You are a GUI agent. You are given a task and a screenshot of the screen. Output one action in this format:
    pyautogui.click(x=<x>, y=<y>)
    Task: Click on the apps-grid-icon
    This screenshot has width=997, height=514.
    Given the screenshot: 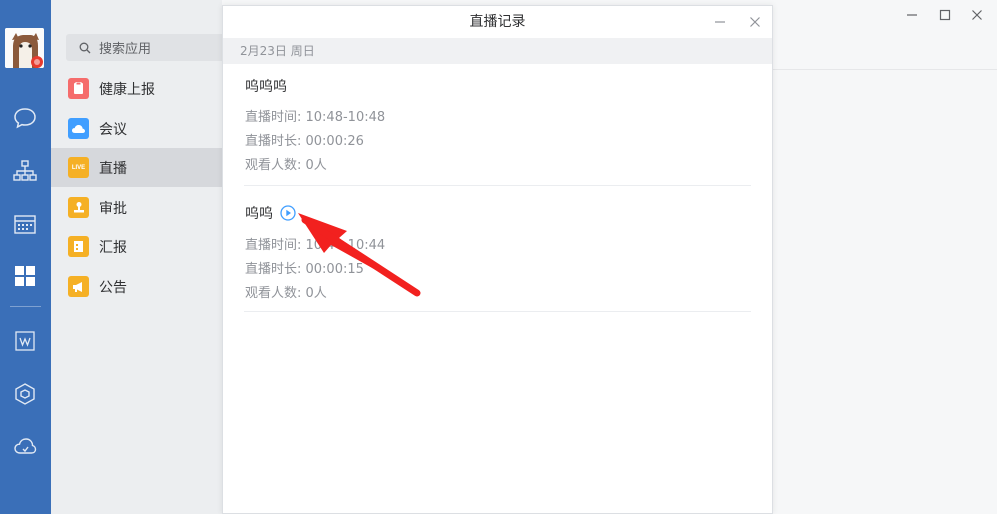 What is the action you would take?
    pyautogui.click(x=25, y=276)
    